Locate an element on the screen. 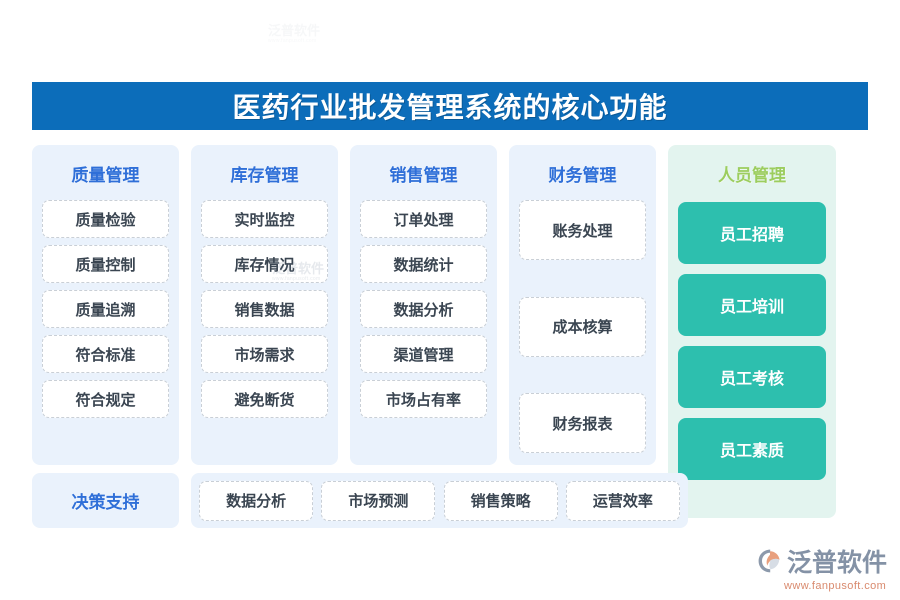  feature-chip: 财务报表 is located at coordinates (582, 423).